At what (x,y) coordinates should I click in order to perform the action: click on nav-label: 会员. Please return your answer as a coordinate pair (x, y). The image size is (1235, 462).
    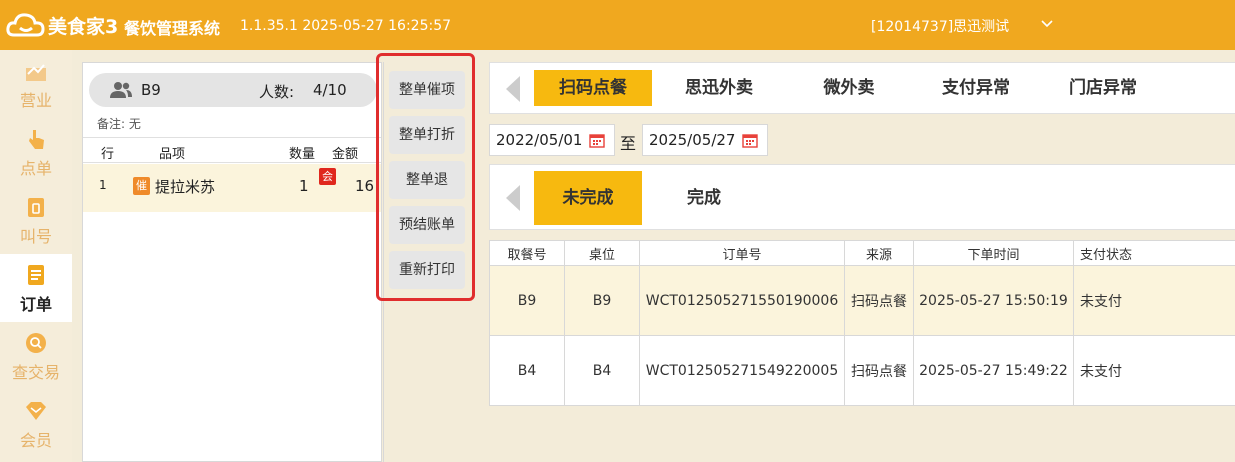
    Looking at the image, I should click on (35, 440).